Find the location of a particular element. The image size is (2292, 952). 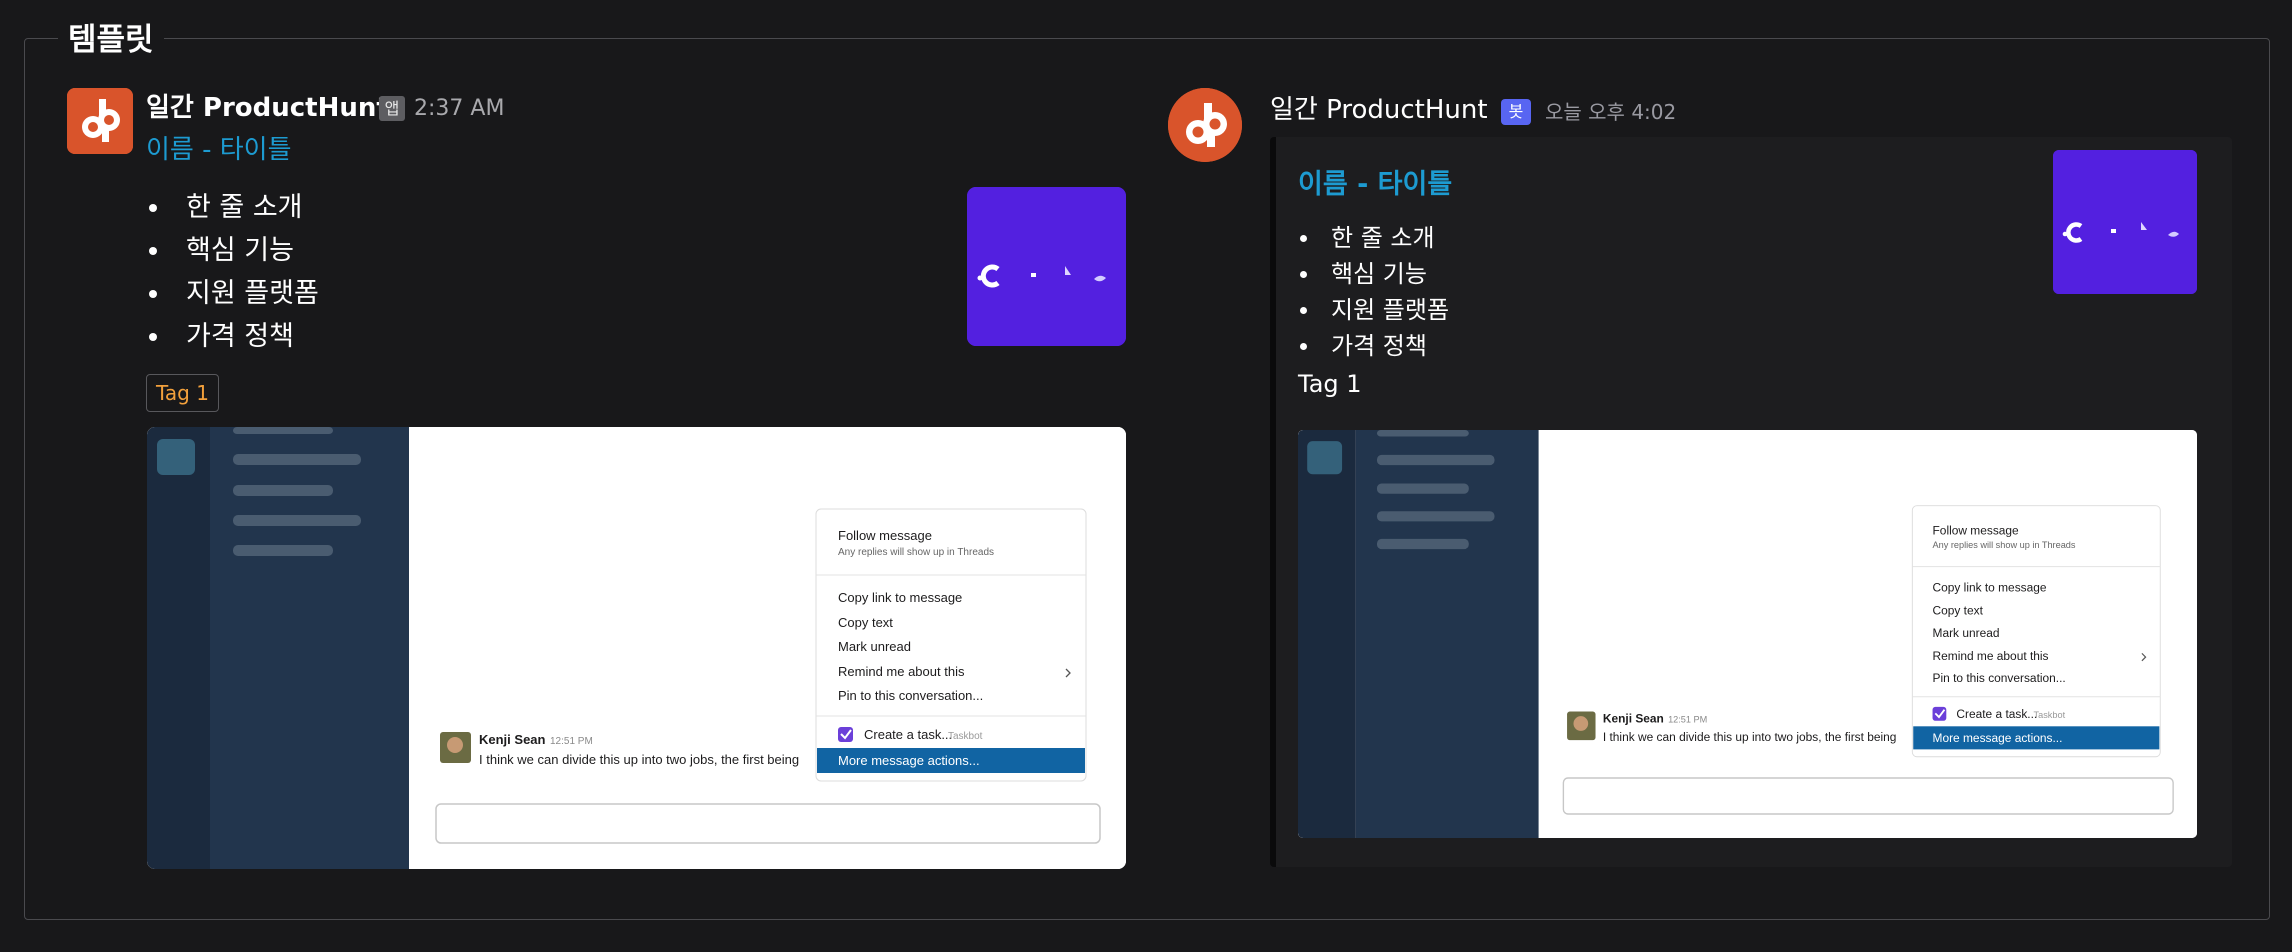

message-timestamp: 2:37 AM is located at coordinates (459, 109).